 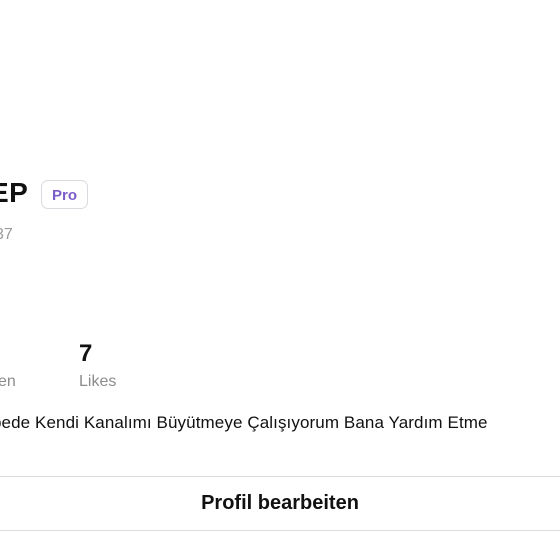 I want to click on edit-profile-button: Profil bearbeiten, so click(x=280, y=503).